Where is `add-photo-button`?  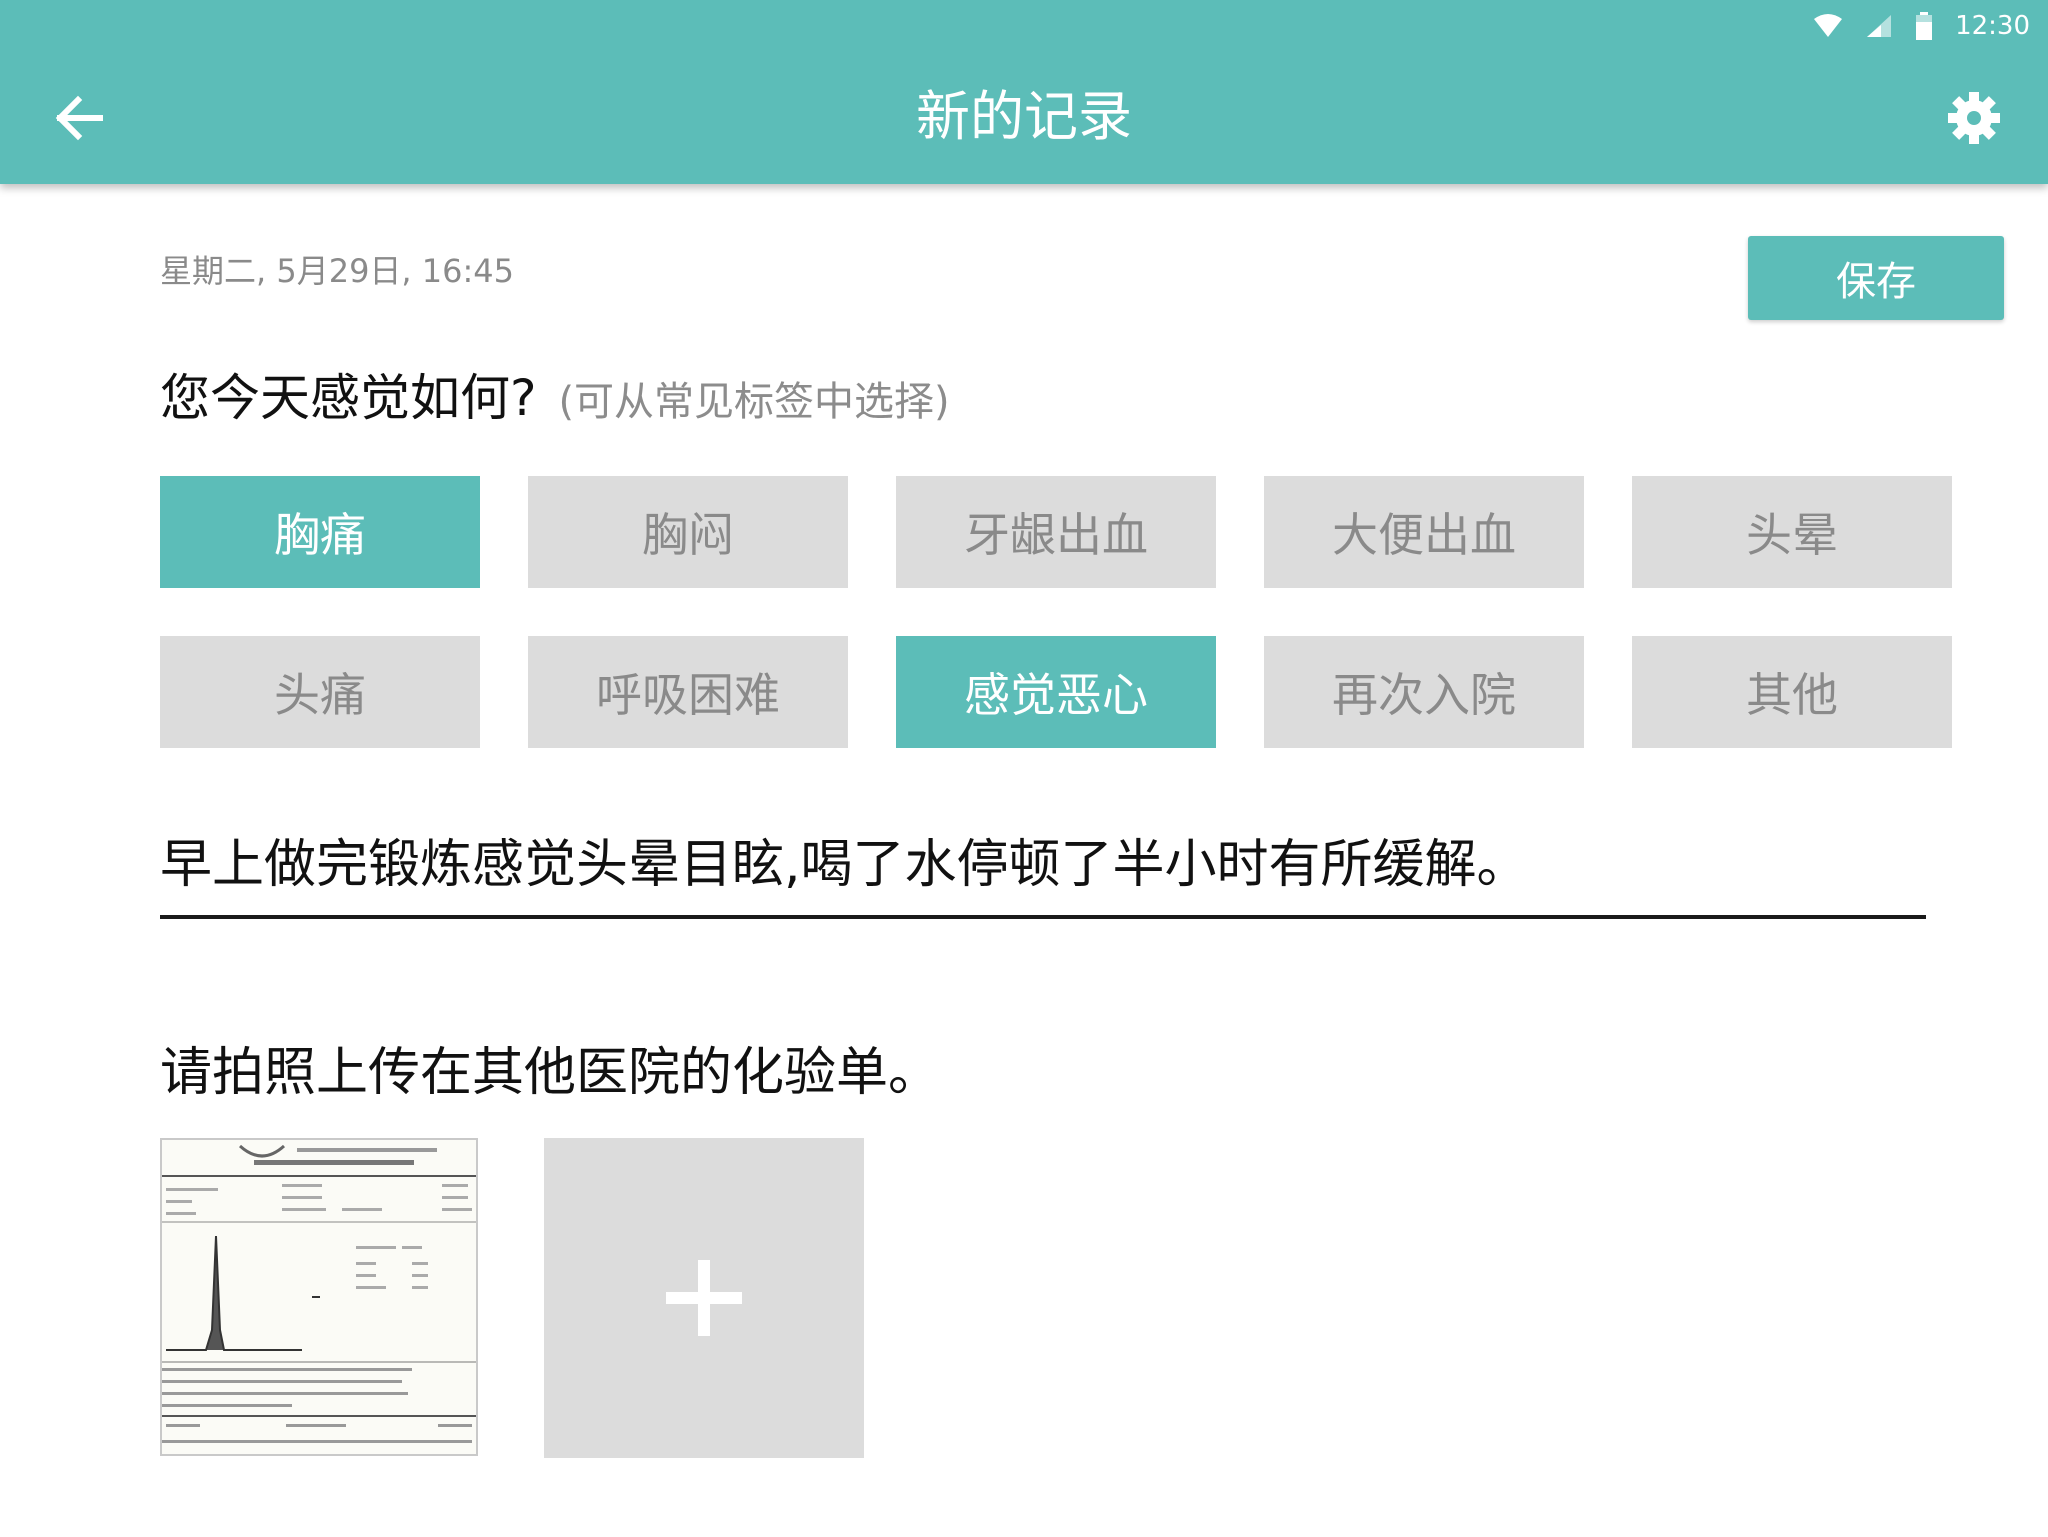
add-photo-button is located at coordinates (704, 1298).